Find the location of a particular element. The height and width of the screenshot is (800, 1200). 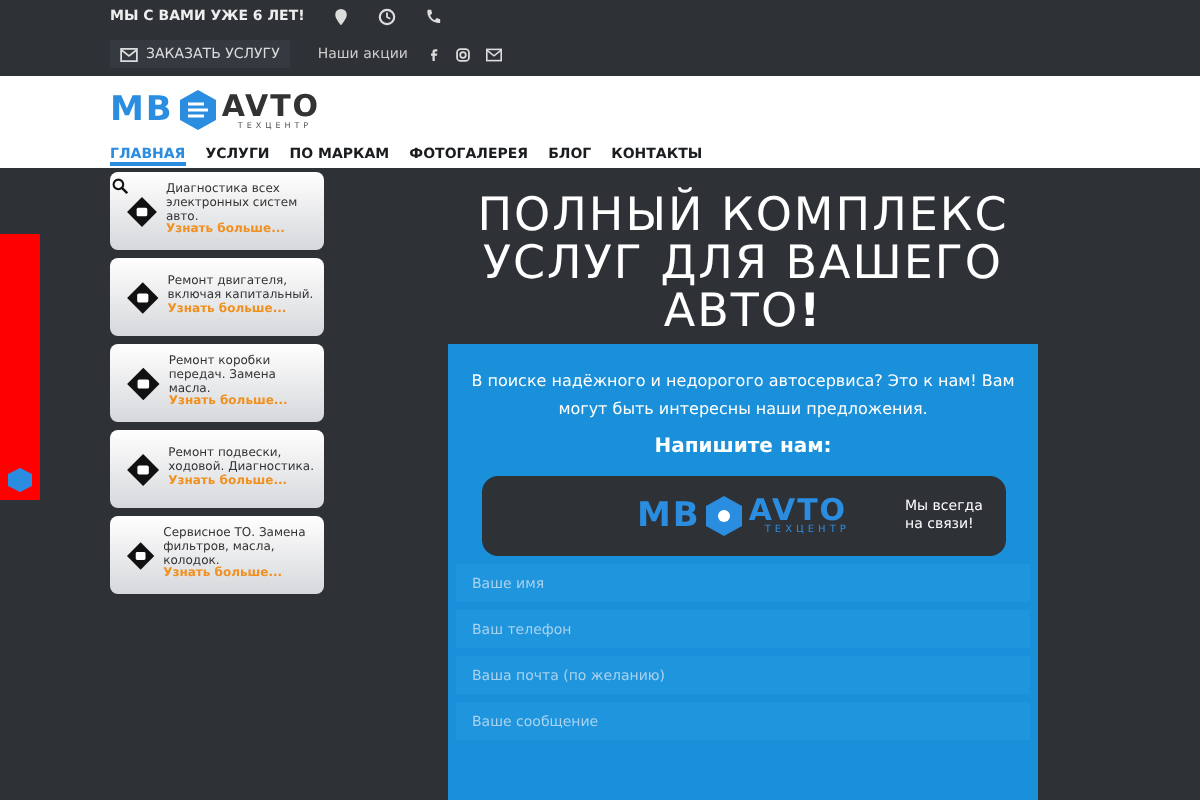

search-icon is located at coordinates (120, 186).